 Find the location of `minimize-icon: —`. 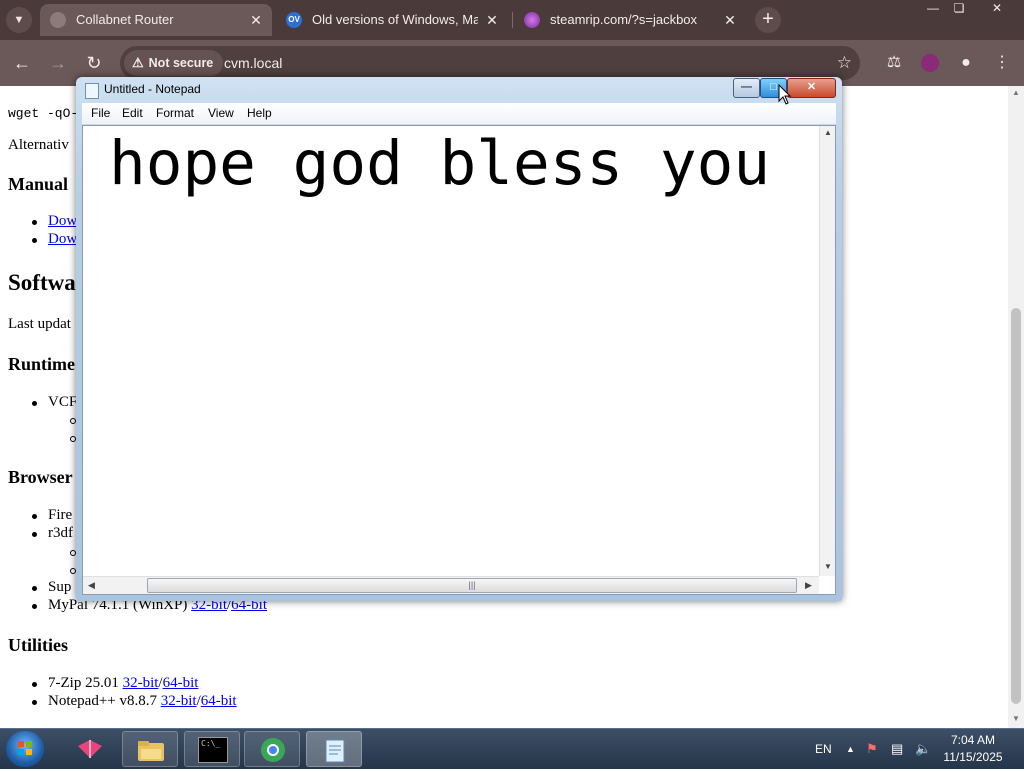

minimize-icon: — is located at coordinates (746, 87).